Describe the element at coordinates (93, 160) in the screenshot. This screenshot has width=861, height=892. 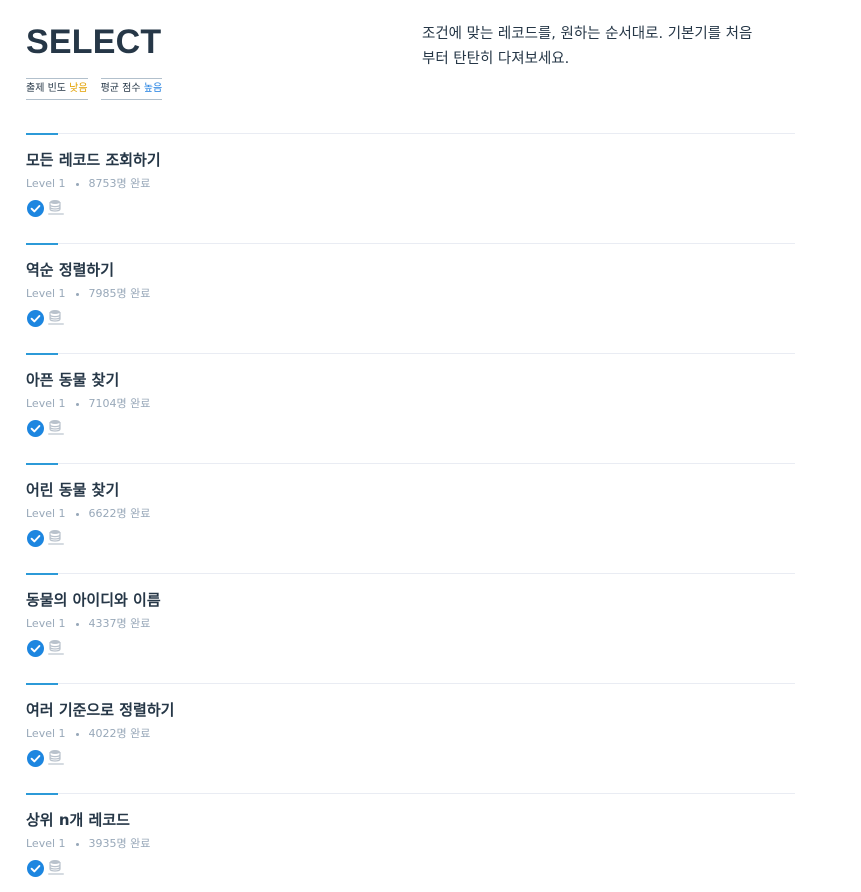
I see `problem-title-link: 모든 레코드 조회하기` at that location.